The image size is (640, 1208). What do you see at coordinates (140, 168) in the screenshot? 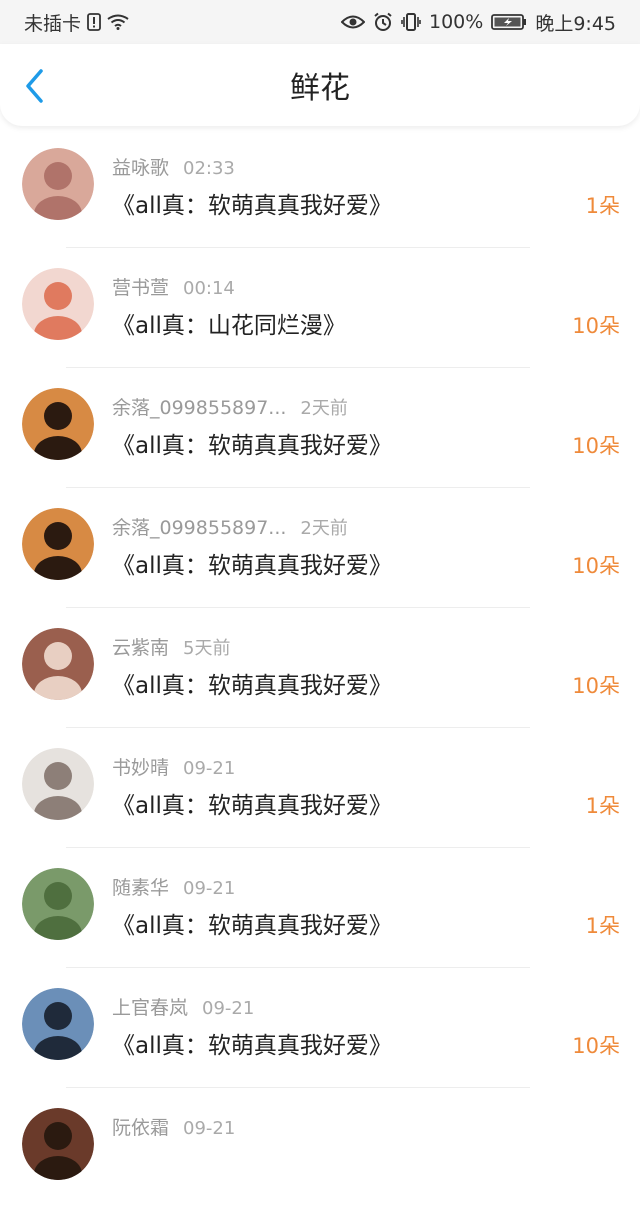
I see `sender-name: 益咏歌` at bounding box center [140, 168].